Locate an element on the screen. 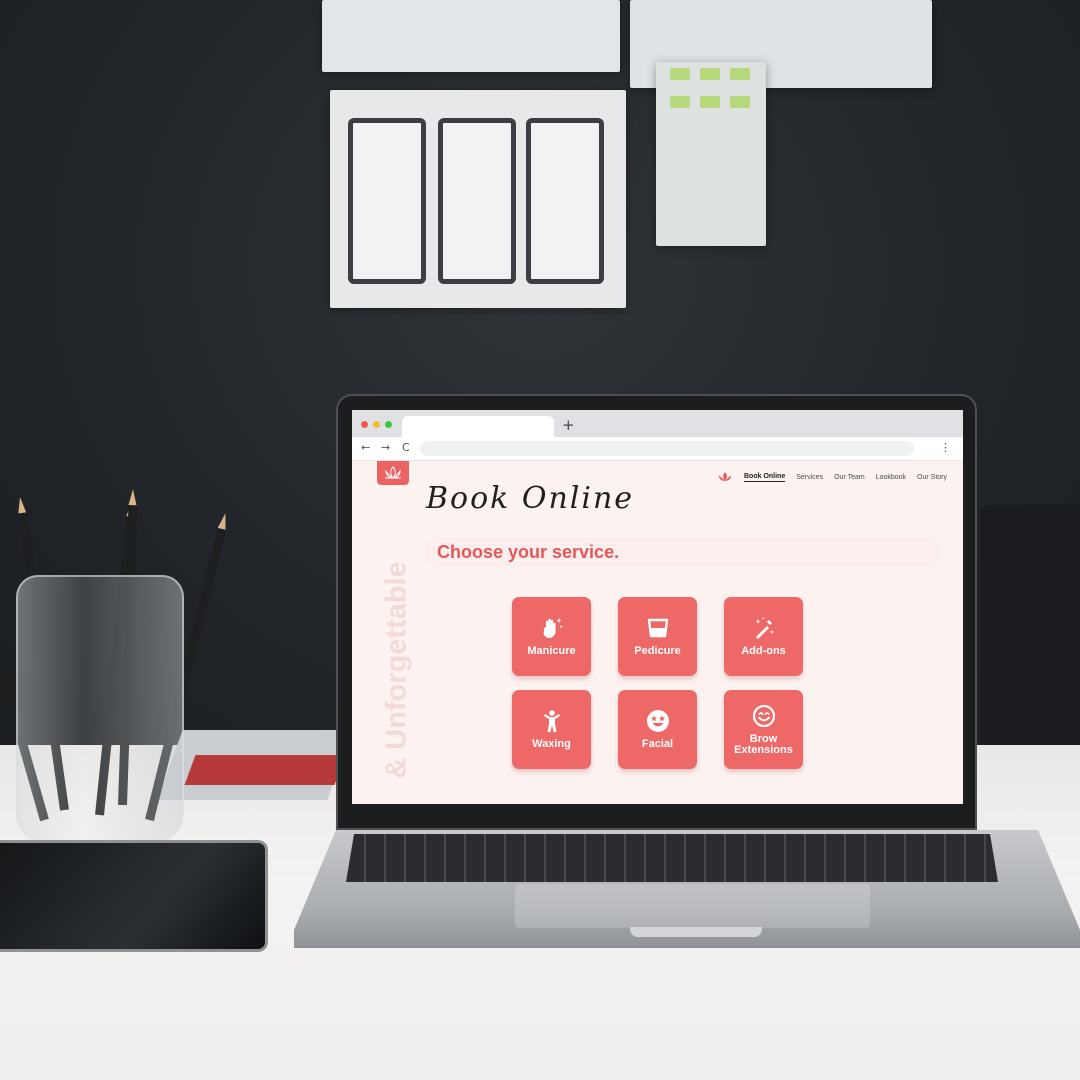 The height and width of the screenshot is (1080, 1080). service-pedicure-button: Pedicure is located at coordinates (657, 636).